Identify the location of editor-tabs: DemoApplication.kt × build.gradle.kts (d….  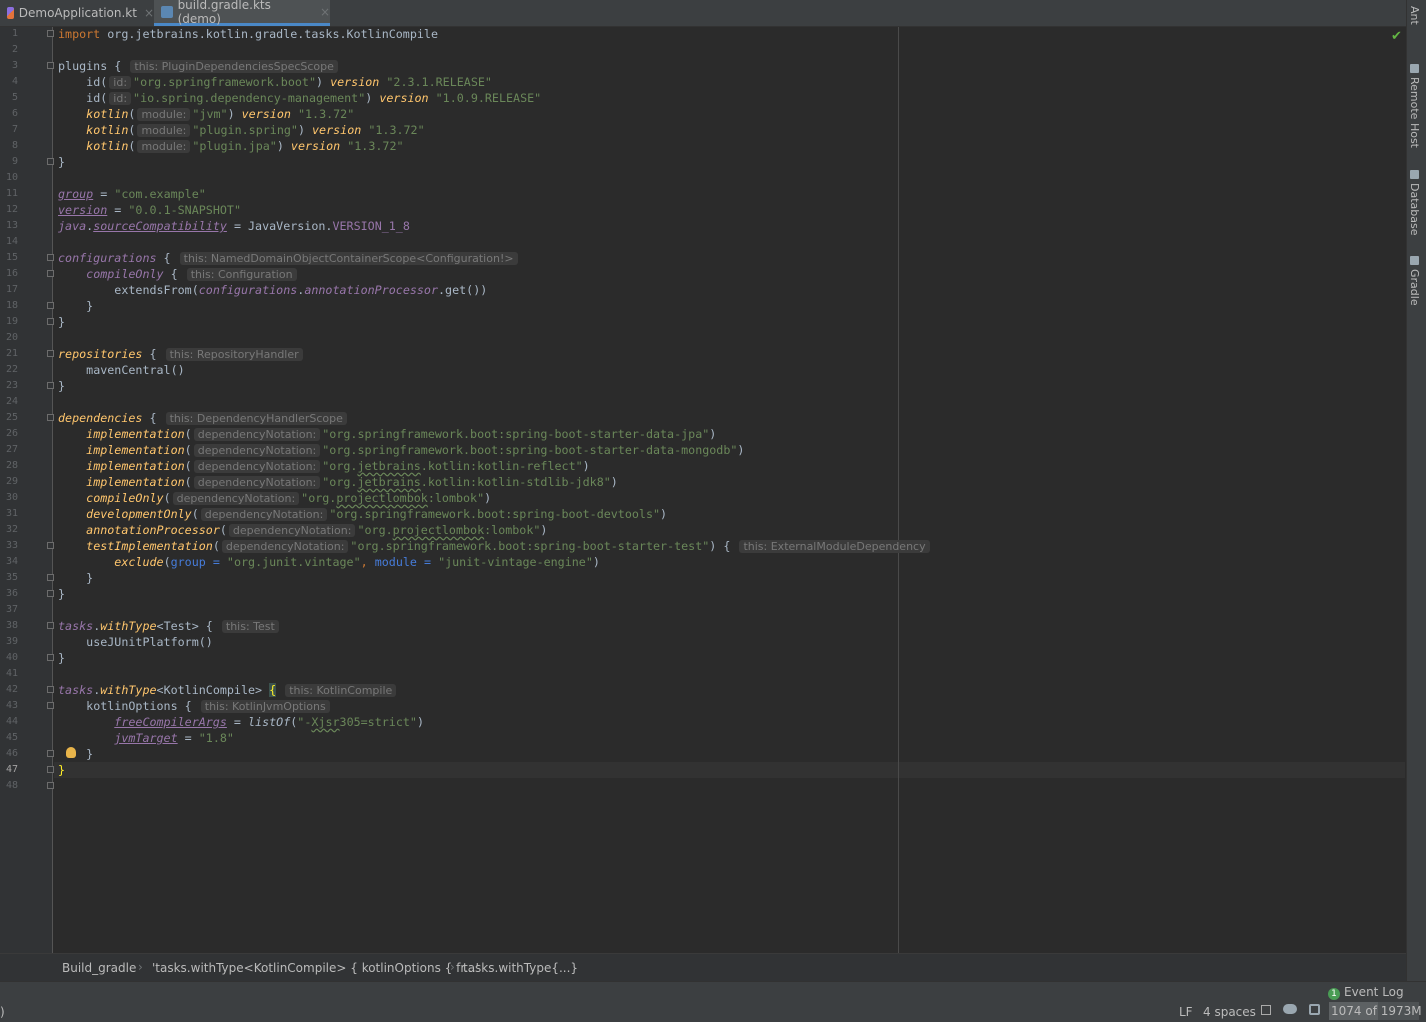
(703, 13).